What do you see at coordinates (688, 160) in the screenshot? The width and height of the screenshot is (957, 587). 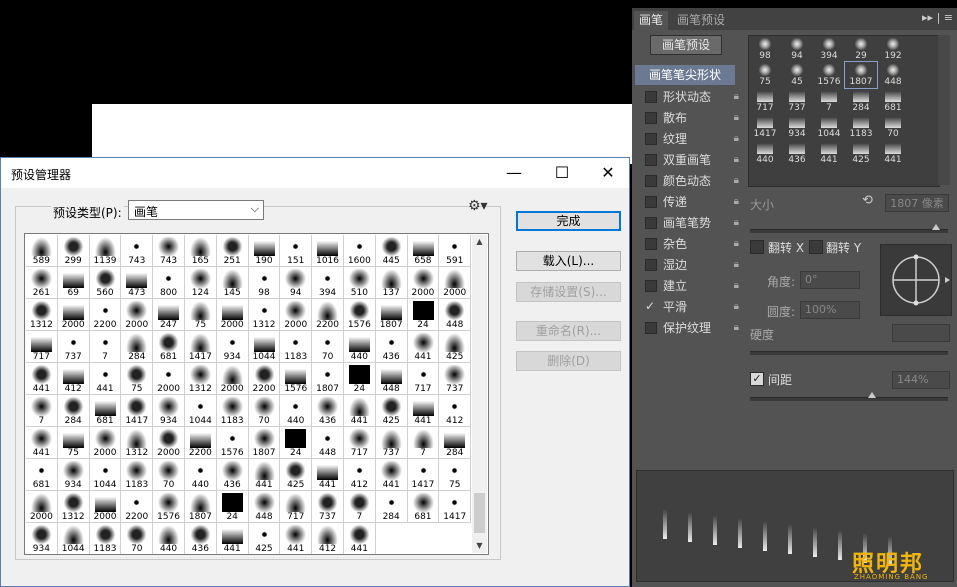 I see `brush-option-item: 双重画笔 🔒︎` at bounding box center [688, 160].